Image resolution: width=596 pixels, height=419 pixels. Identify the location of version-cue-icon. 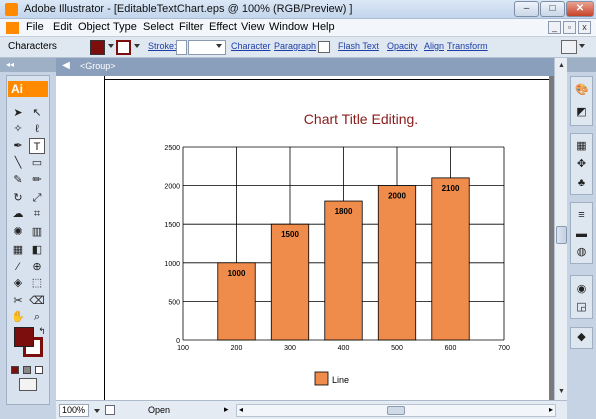
(110, 410).